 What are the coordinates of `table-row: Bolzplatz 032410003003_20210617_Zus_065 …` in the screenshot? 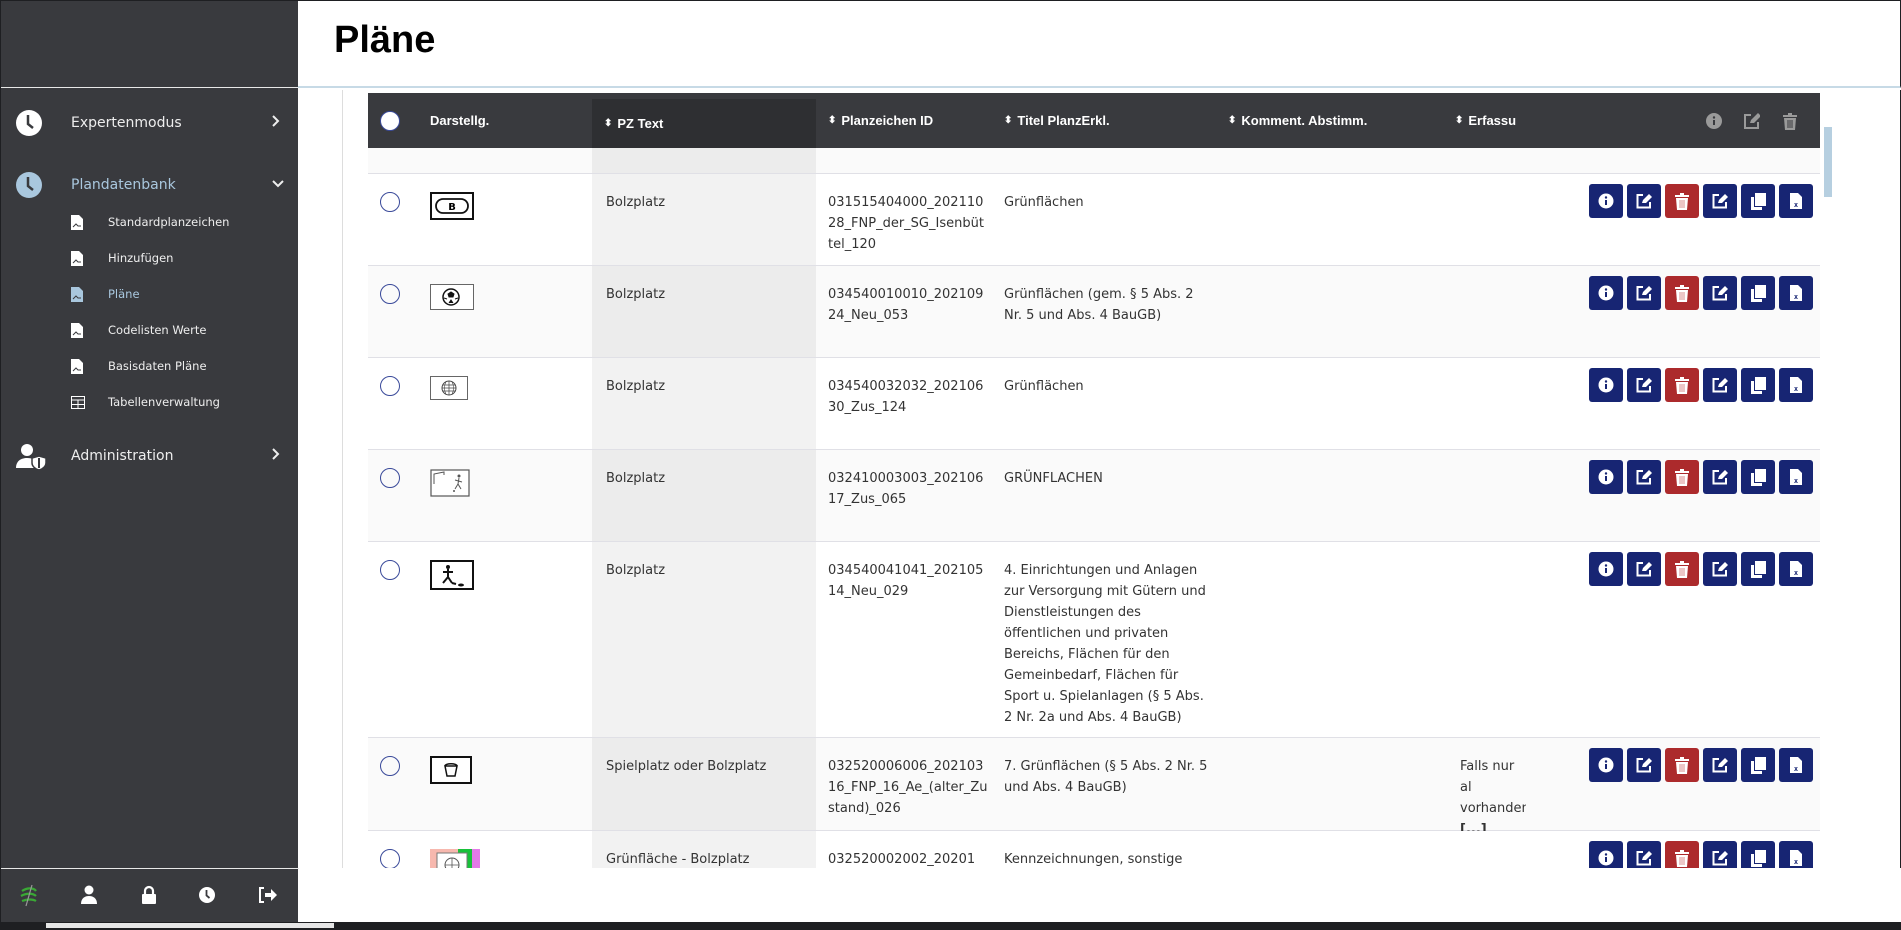 It's located at (1094, 496).